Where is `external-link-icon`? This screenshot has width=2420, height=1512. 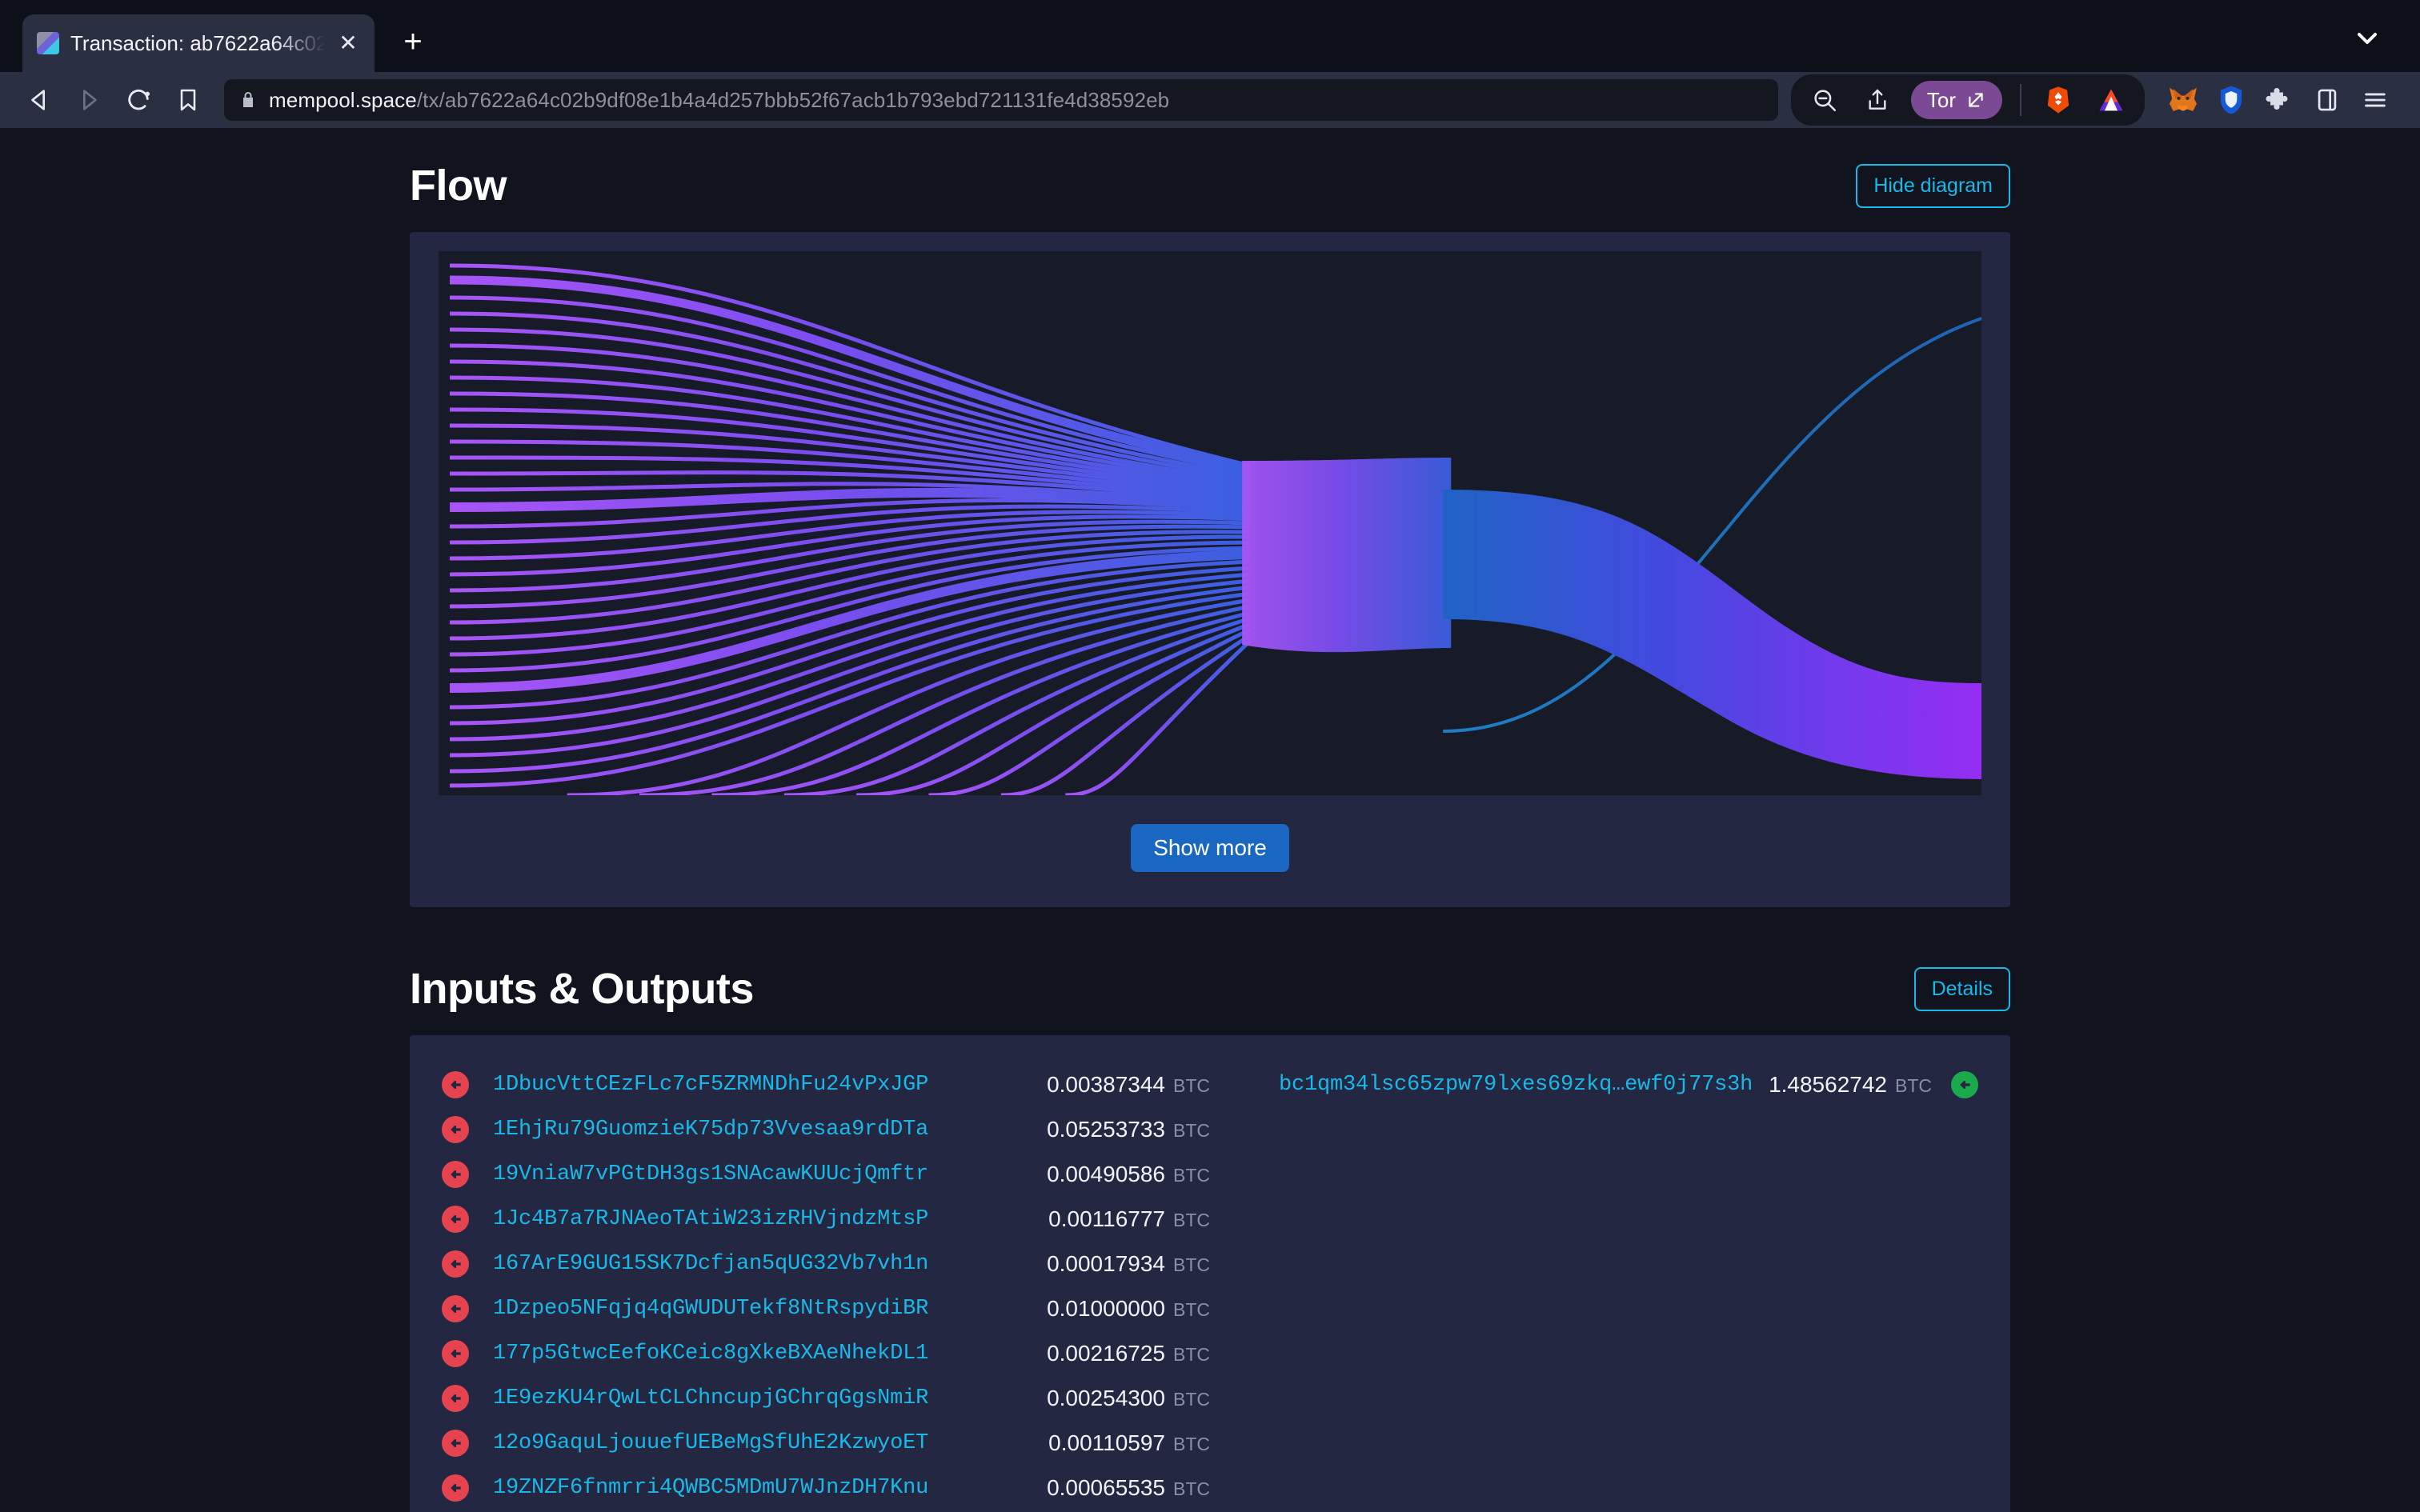
external-link-icon is located at coordinates (1975, 100).